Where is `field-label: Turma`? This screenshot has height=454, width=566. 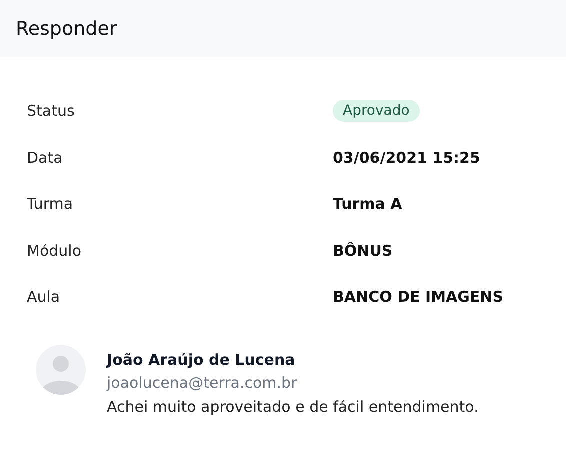
field-label: Turma is located at coordinates (50, 204).